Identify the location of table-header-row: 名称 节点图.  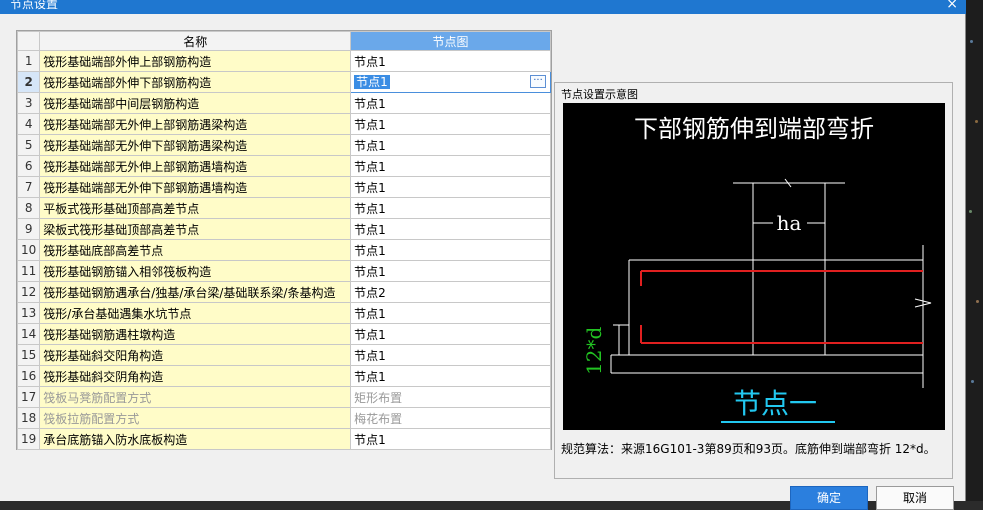
(283, 41).